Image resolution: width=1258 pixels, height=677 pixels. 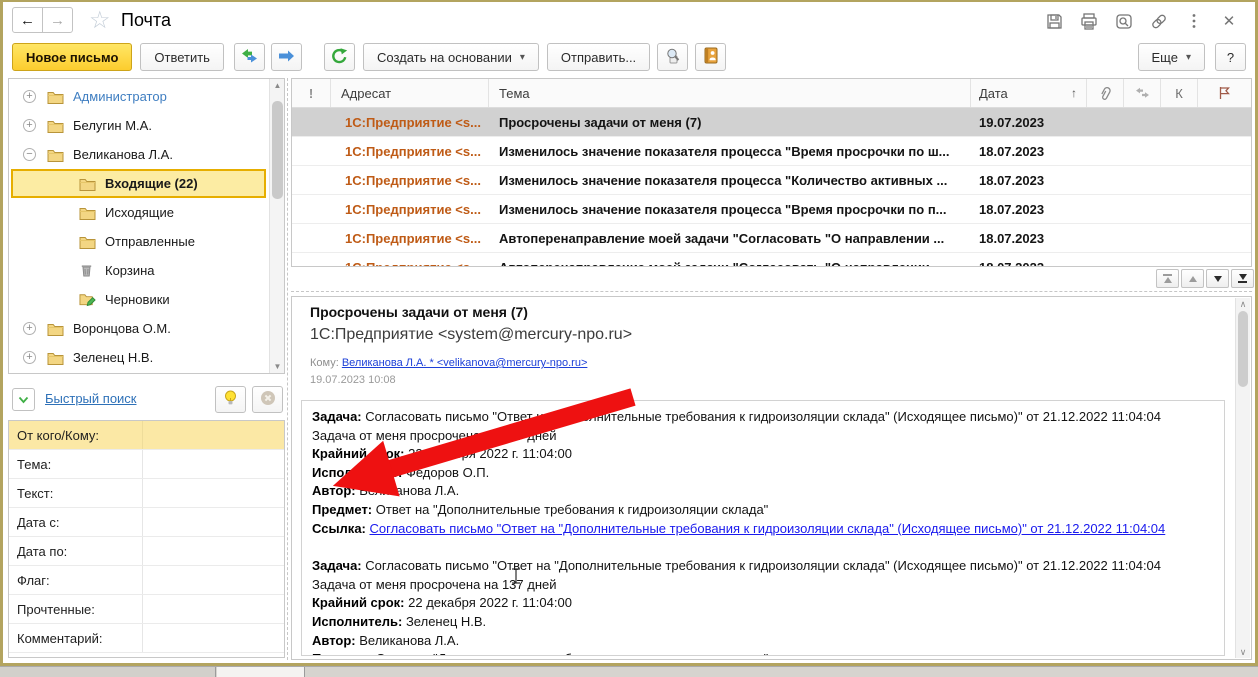 What do you see at coordinates (182, 57) in the screenshot?
I see `reply-button: Ответить` at bounding box center [182, 57].